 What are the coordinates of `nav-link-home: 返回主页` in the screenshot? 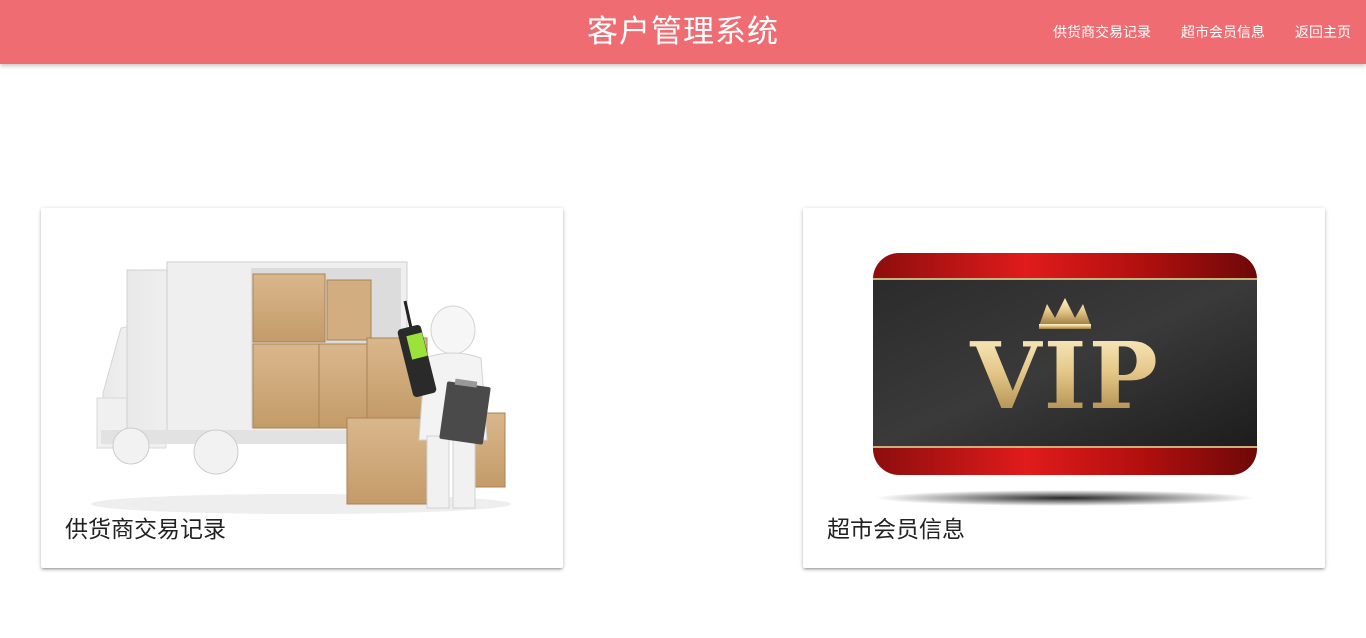 It's located at (1323, 32).